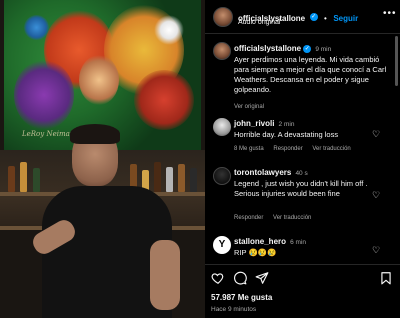 The height and width of the screenshot is (318, 400). Describe the element at coordinates (234, 309) in the screenshot. I see `post-timestamp: Hace 9 minutos` at that location.